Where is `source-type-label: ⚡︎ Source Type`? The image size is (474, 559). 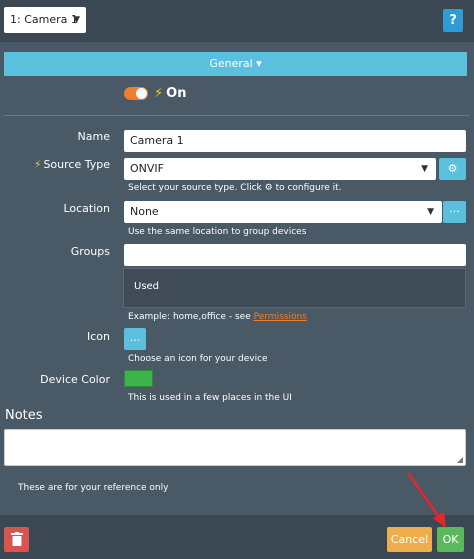
source-type-label: ⚡︎ Source Type is located at coordinates (57, 164).